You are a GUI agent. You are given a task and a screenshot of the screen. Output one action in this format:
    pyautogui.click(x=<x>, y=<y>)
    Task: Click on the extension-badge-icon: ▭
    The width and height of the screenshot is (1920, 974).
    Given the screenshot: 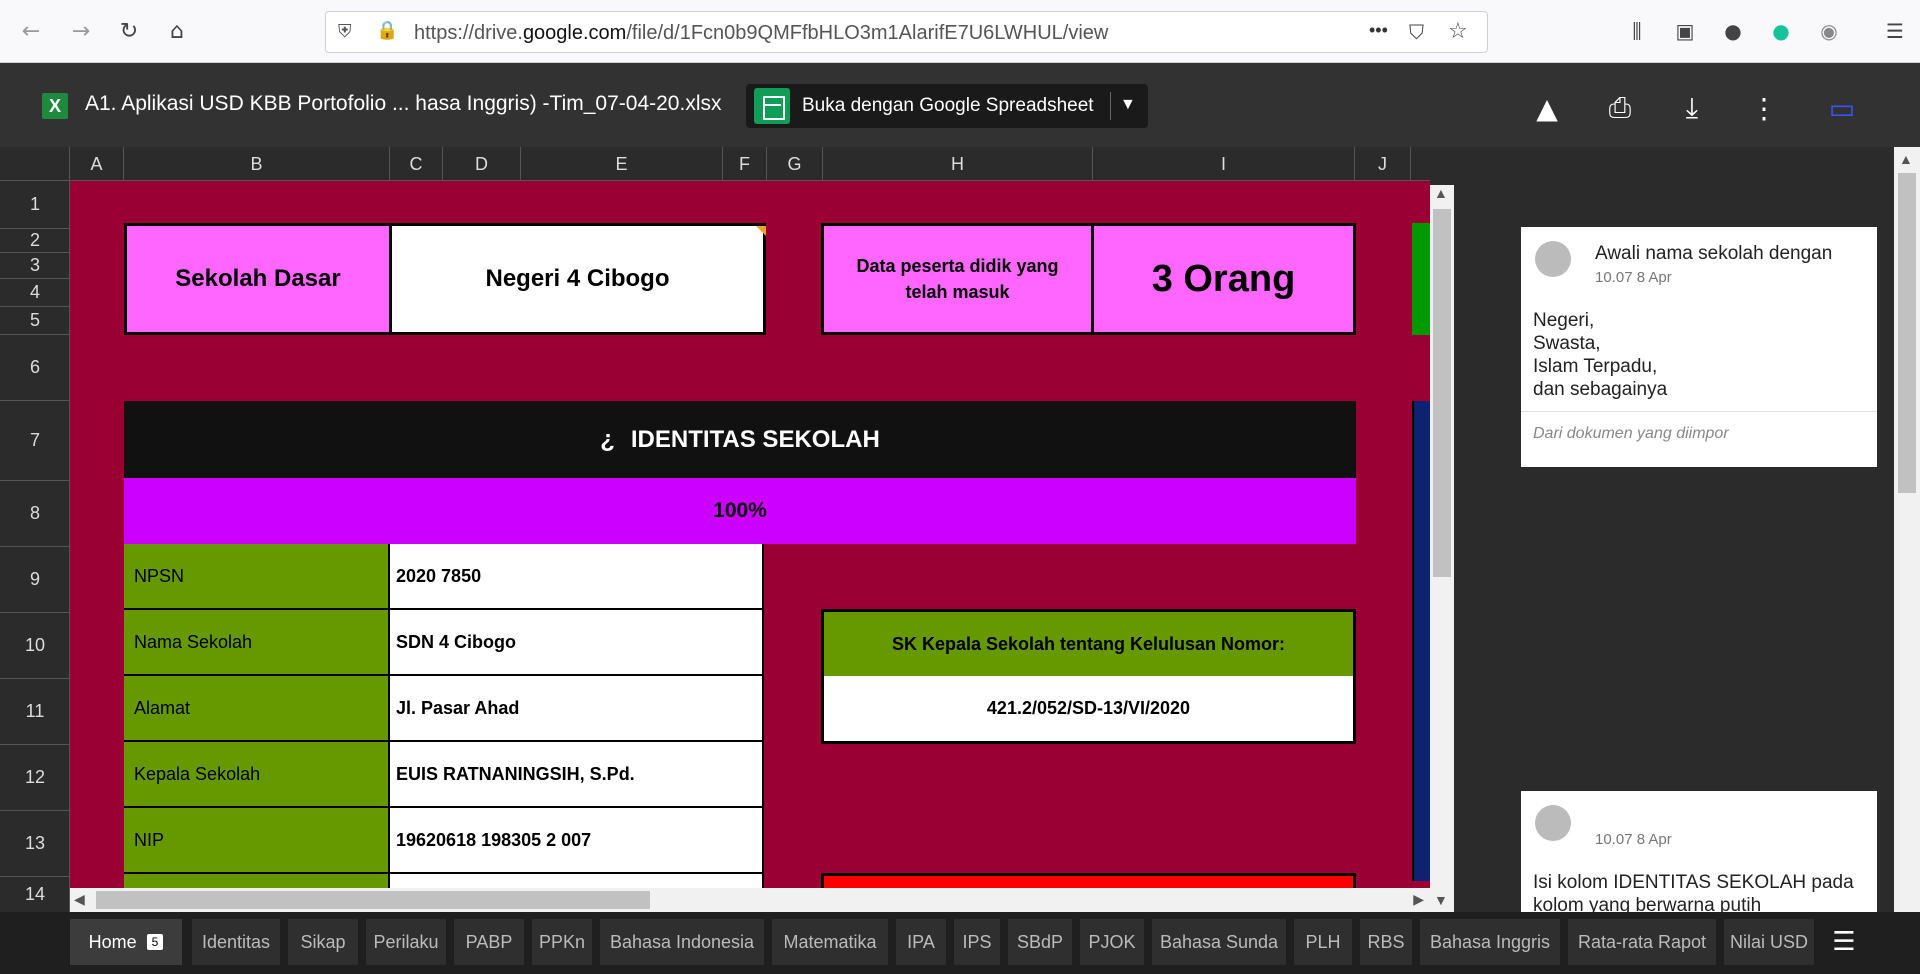 What is the action you would take?
    pyautogui.click(x=1842, y=108)
    